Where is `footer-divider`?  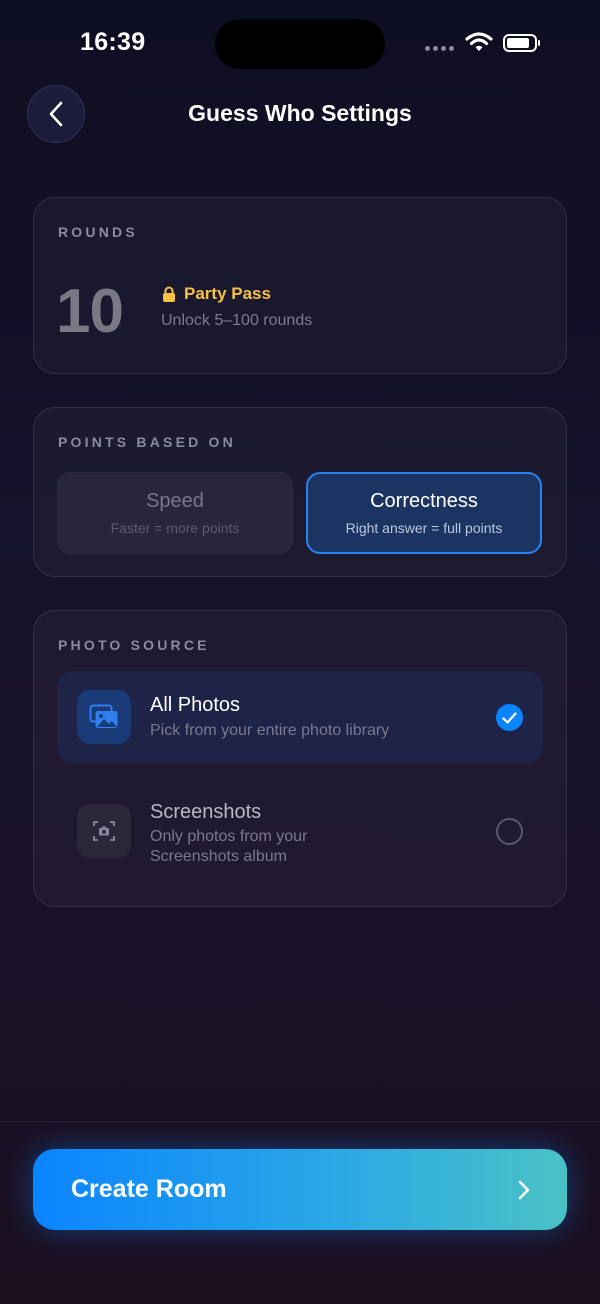
footer-divider is located at coordinates (300, 1121).